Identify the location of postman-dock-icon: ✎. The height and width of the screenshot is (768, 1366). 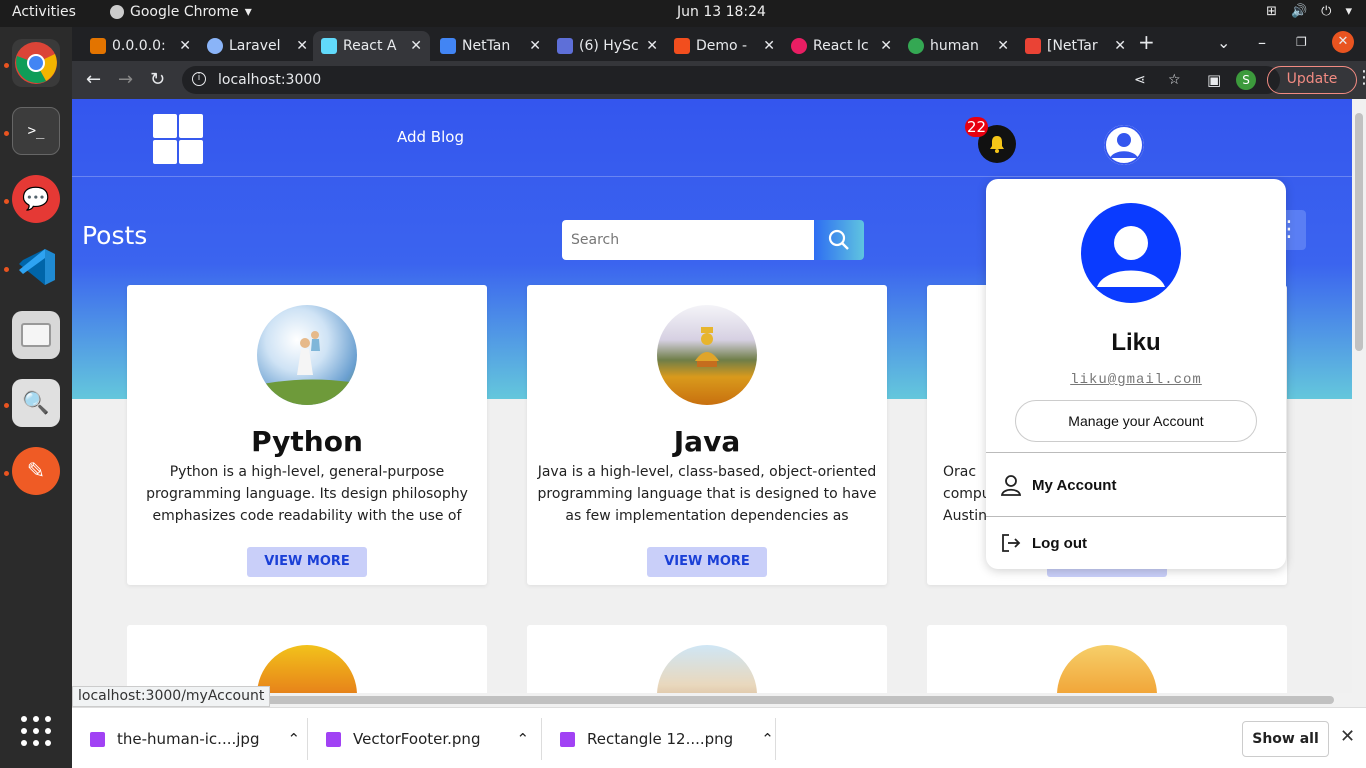
(36, 471).